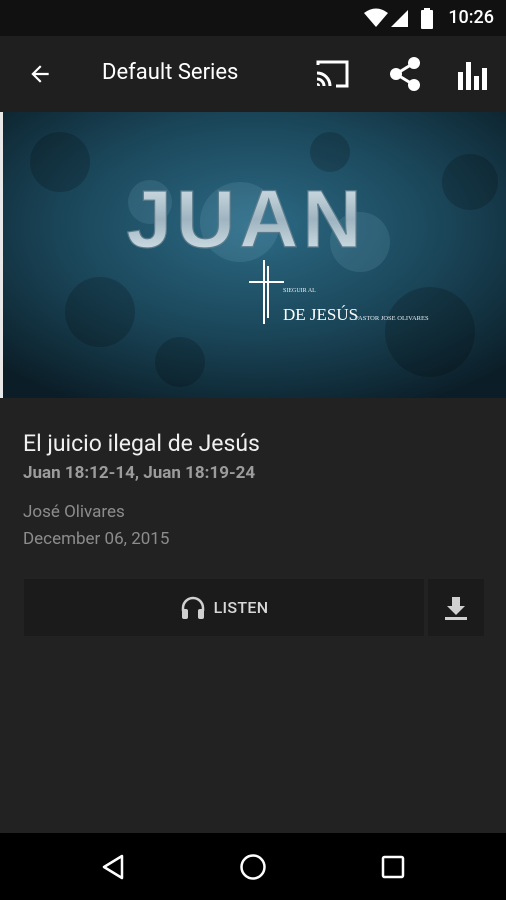  I want to click on nav-back-button, so click(113, 867).